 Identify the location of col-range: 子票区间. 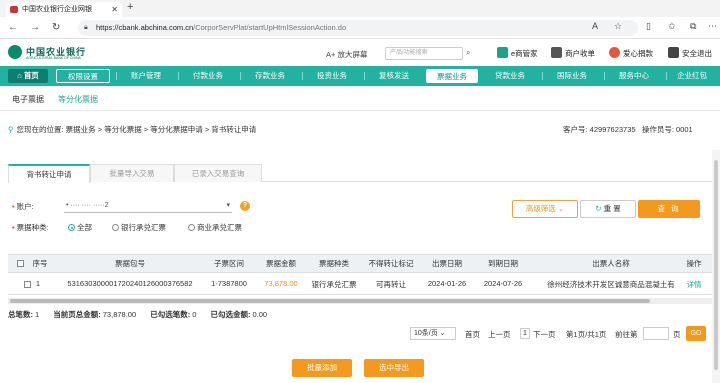
(229, 263).